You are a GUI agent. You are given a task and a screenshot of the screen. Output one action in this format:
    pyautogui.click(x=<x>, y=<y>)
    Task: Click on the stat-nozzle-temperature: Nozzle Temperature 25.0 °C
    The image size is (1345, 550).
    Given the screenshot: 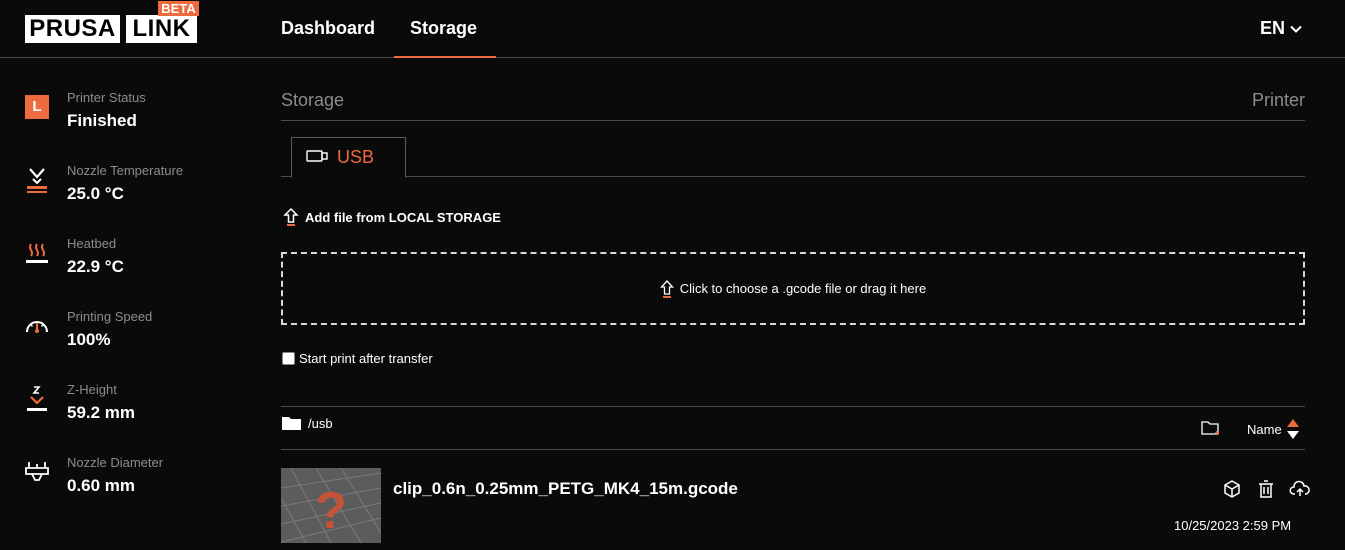 What is the action you would take?
    pyautogui.click(x=125, y=193)
    